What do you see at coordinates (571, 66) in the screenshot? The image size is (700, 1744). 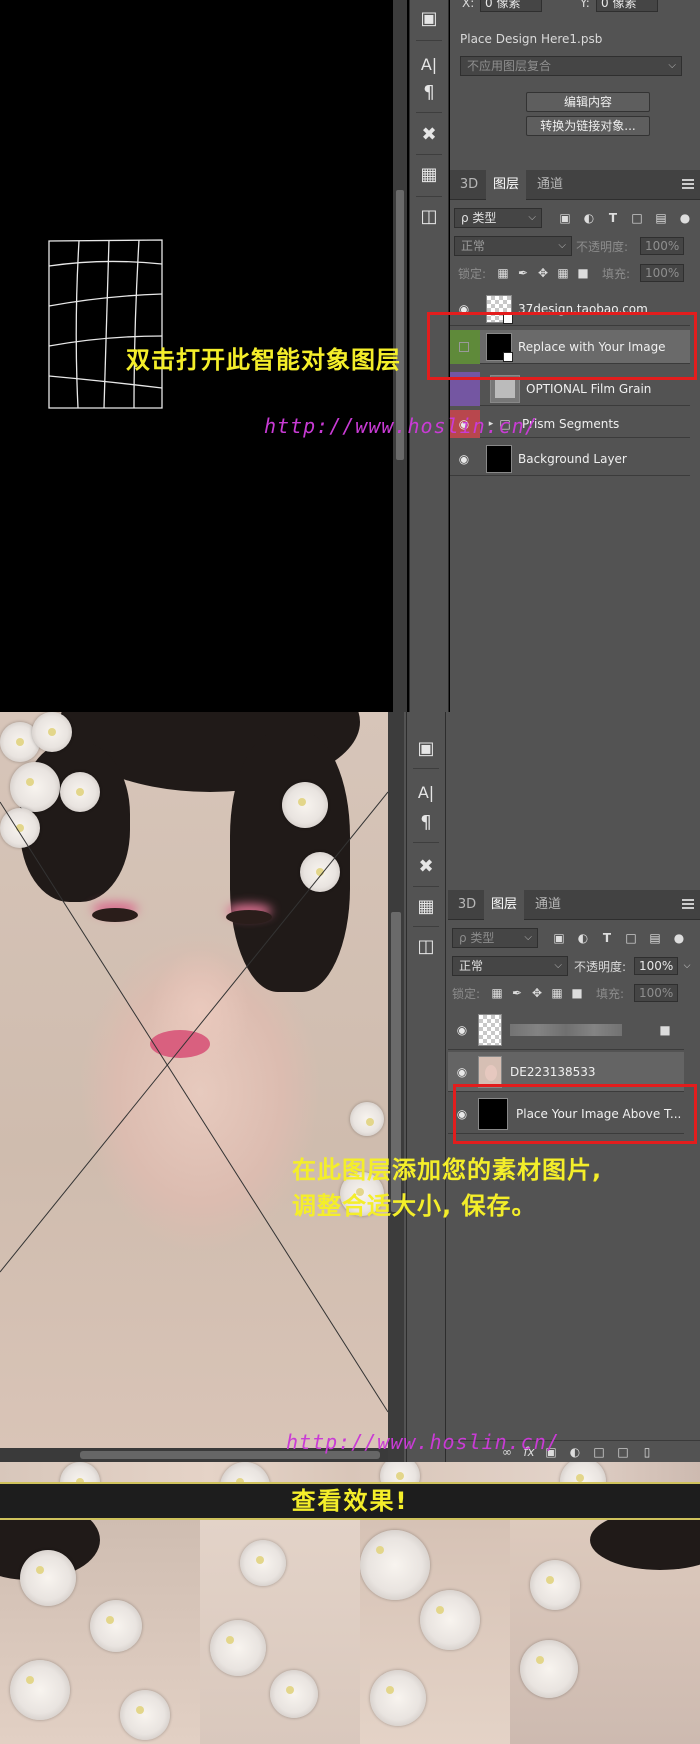 I see `layer-comp-select: 不应用图层复合 ⌵` at bounding box center [571, 66].